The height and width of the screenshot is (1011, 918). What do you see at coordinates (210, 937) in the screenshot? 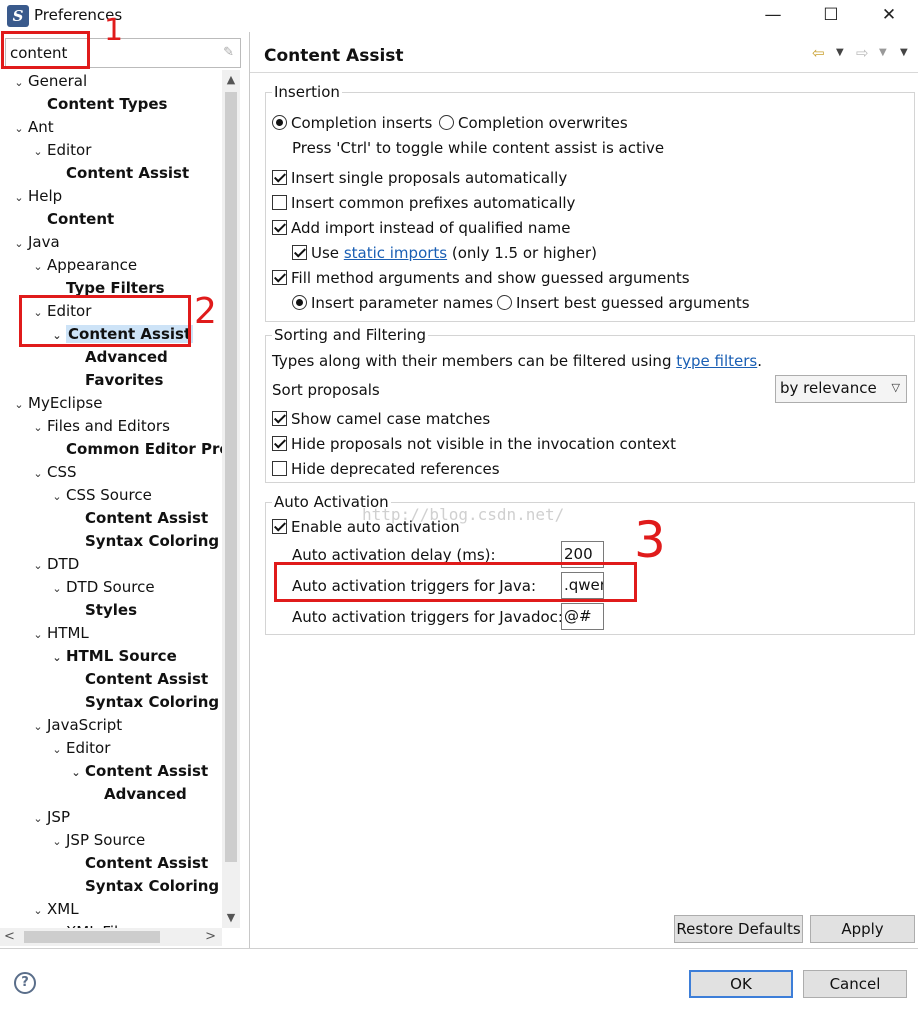
I see `scroll-right-icon: >` at bounding box center [210, 937].